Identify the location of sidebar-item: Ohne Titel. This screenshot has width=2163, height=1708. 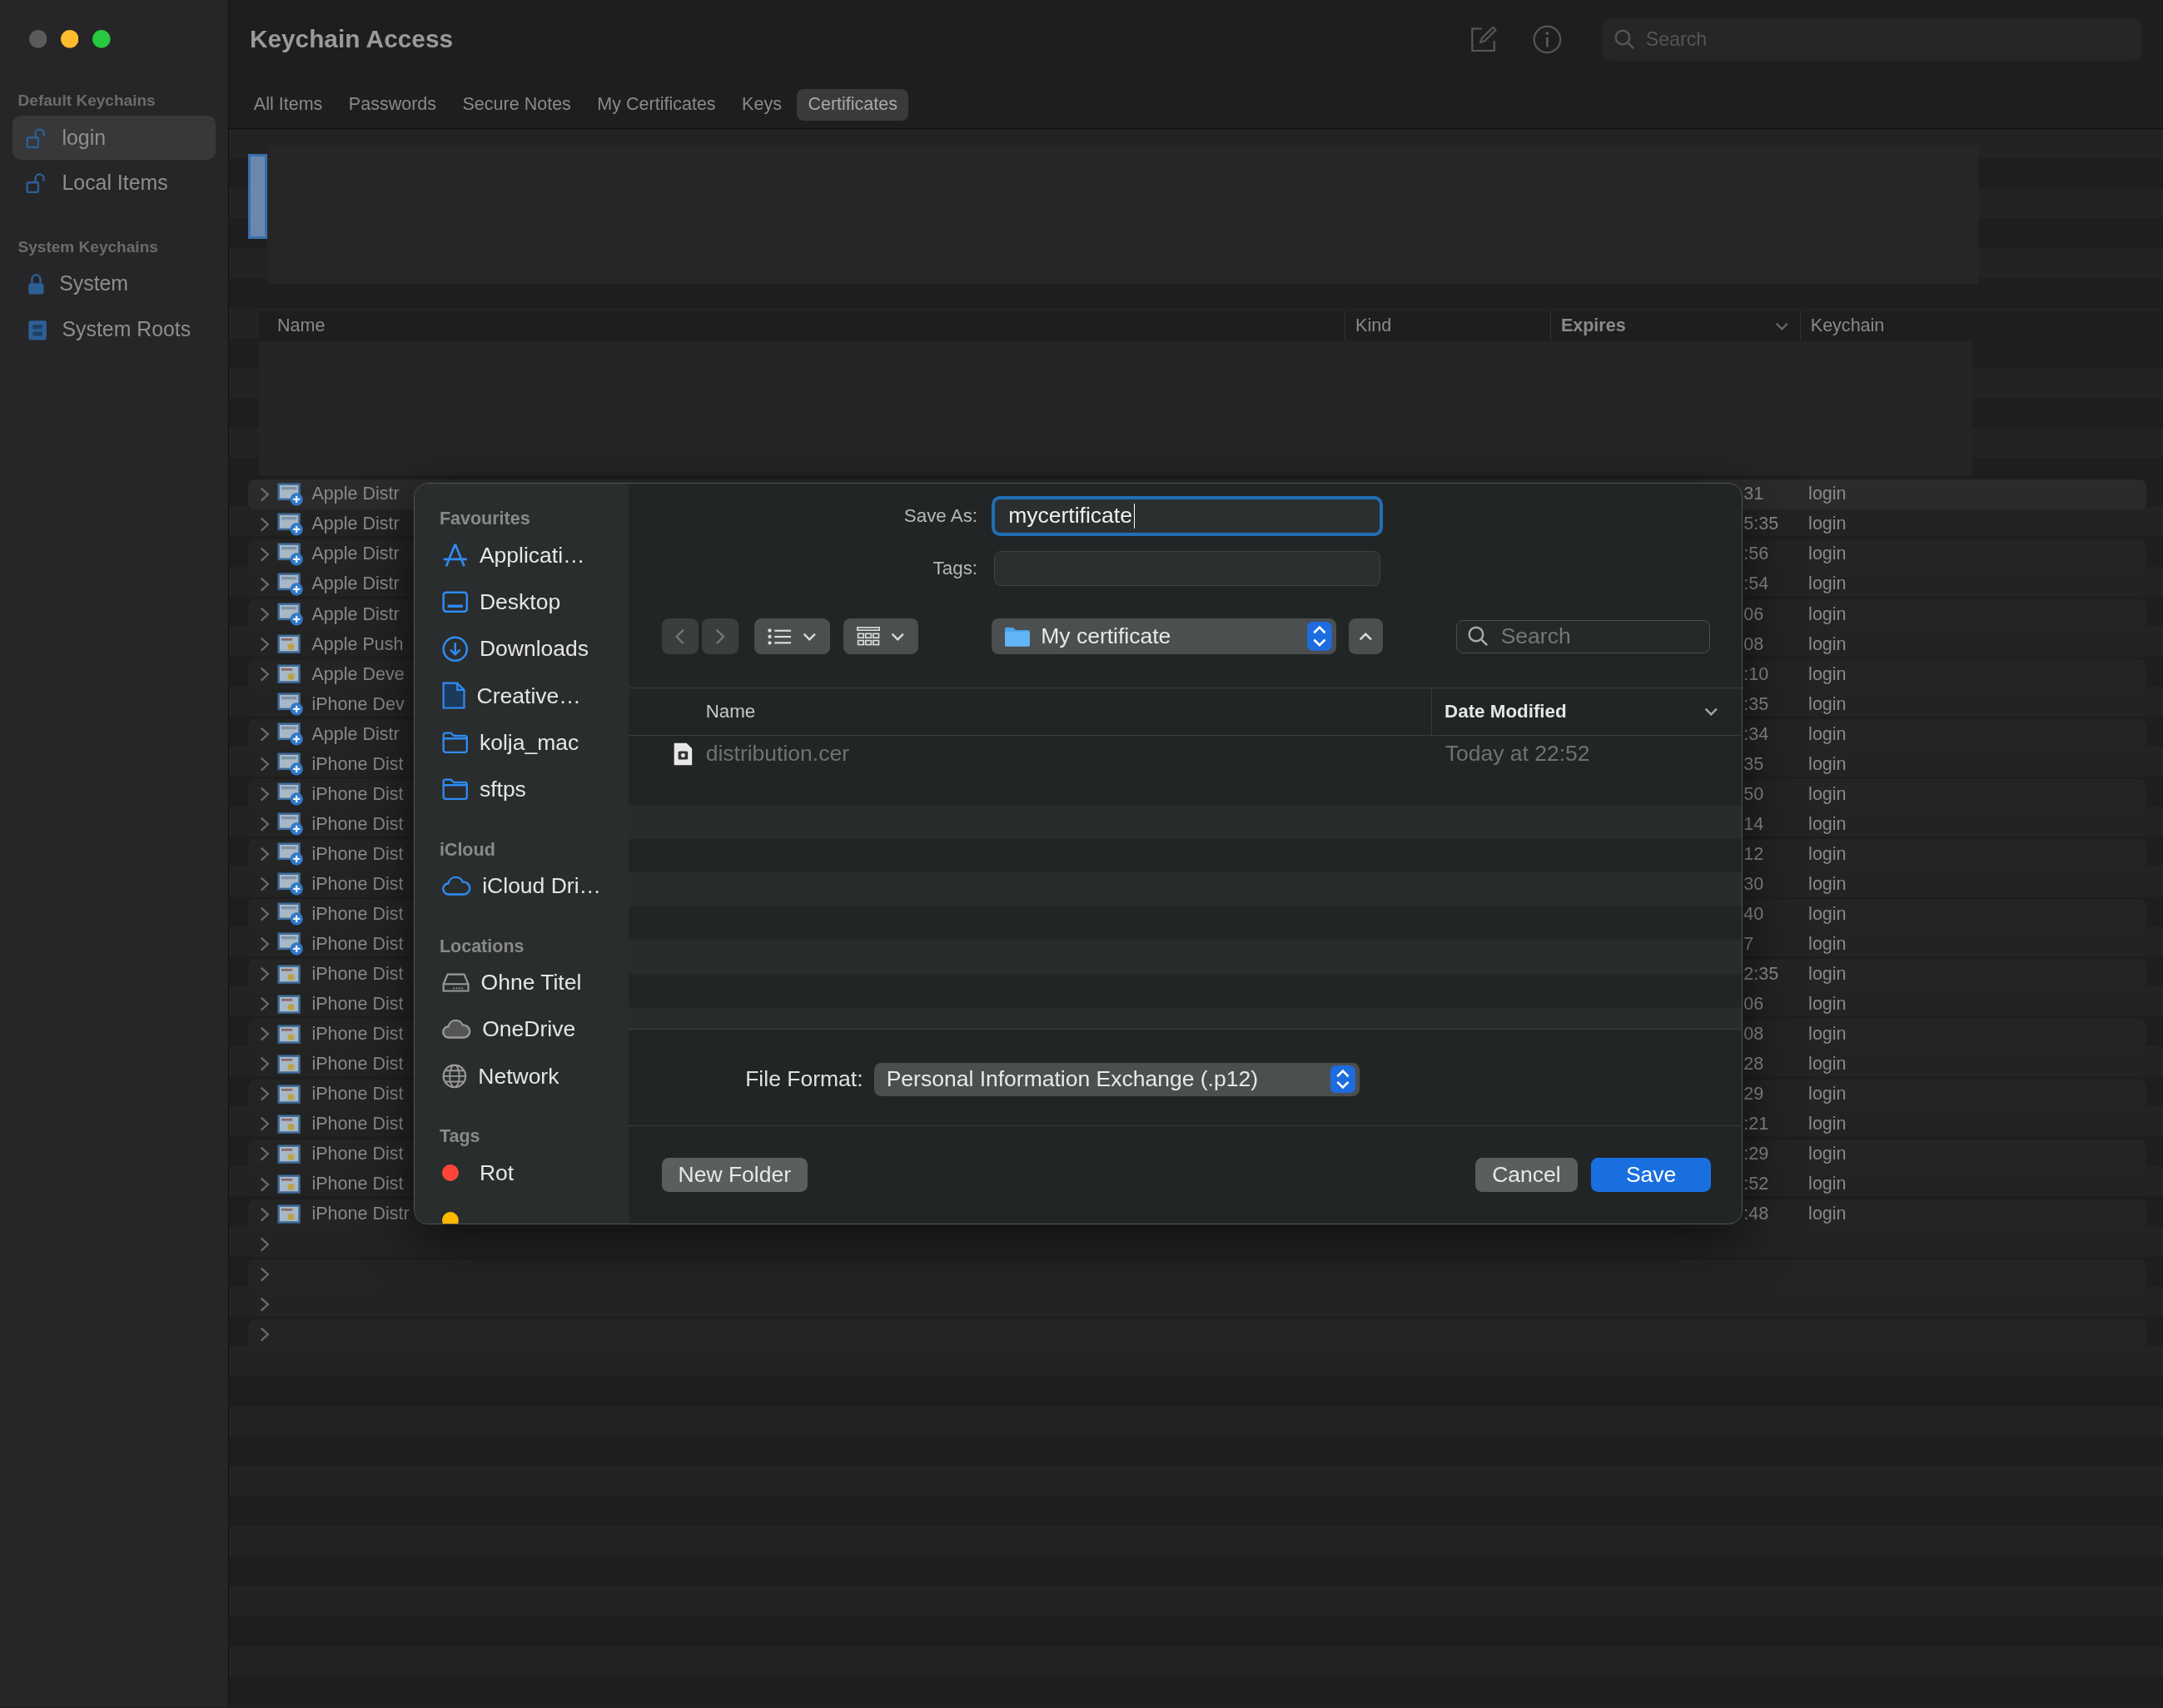
(522, 983).